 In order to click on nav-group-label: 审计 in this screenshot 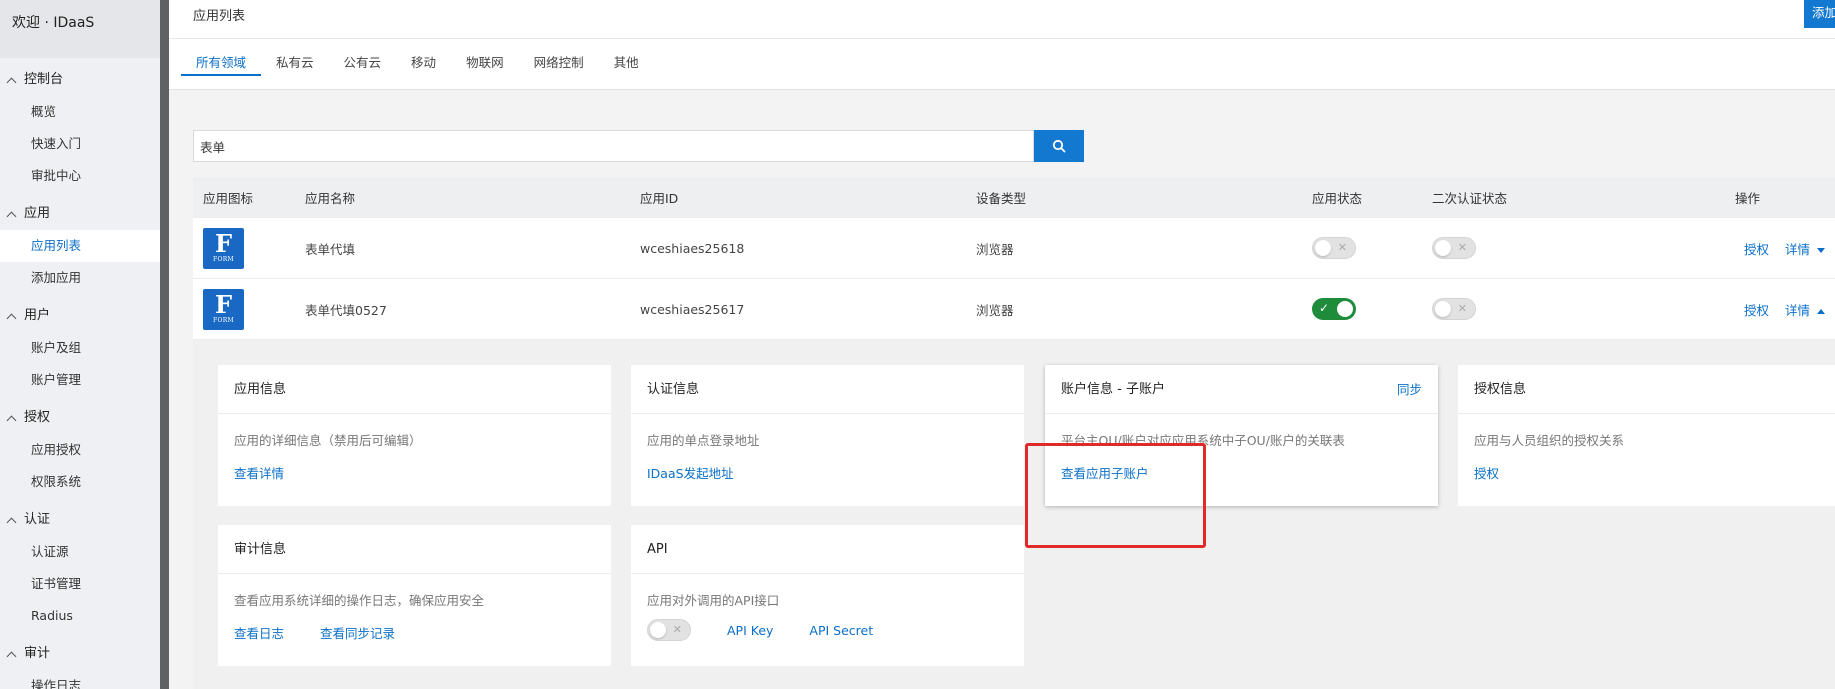, I will do `click(37, 653)`.